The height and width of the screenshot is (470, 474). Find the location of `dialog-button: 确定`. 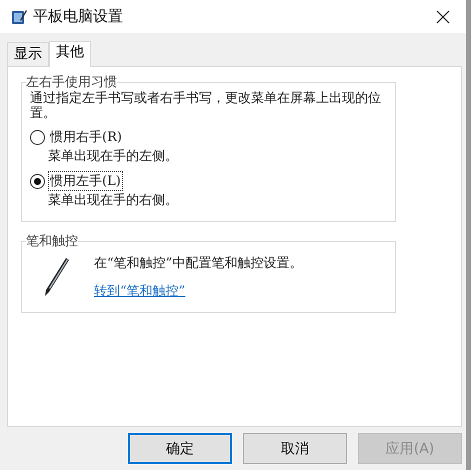

dialog-button: 确定 is located at coordinates (180, 448).